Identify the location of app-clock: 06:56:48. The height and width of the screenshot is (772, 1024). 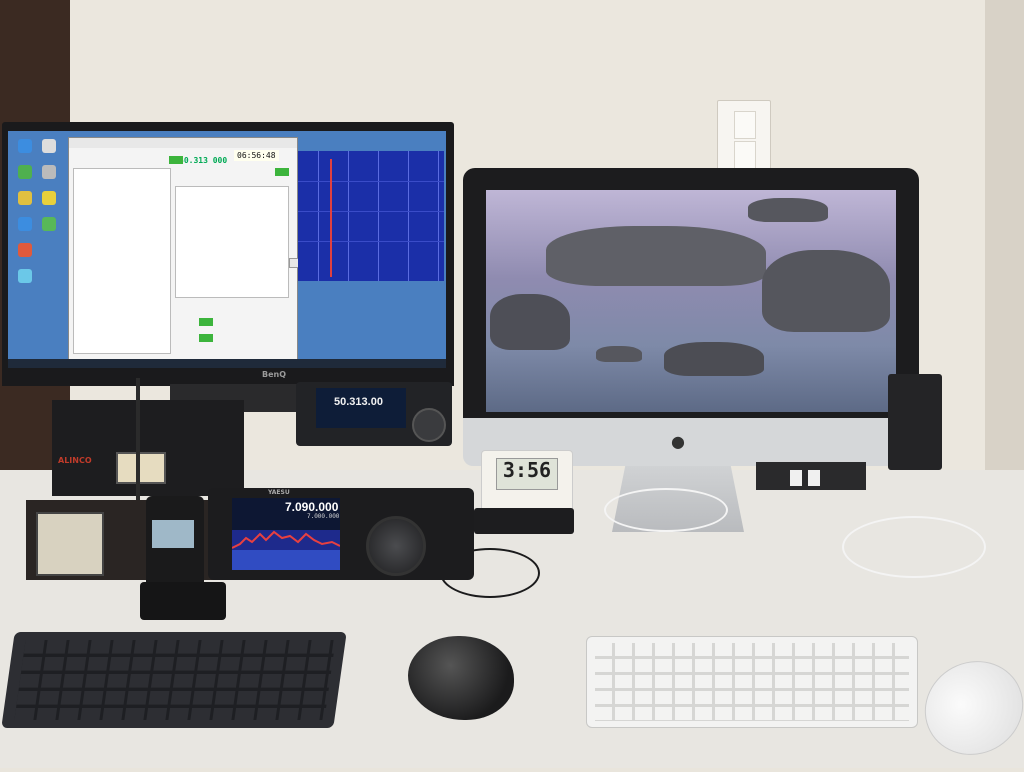
(256, 155).